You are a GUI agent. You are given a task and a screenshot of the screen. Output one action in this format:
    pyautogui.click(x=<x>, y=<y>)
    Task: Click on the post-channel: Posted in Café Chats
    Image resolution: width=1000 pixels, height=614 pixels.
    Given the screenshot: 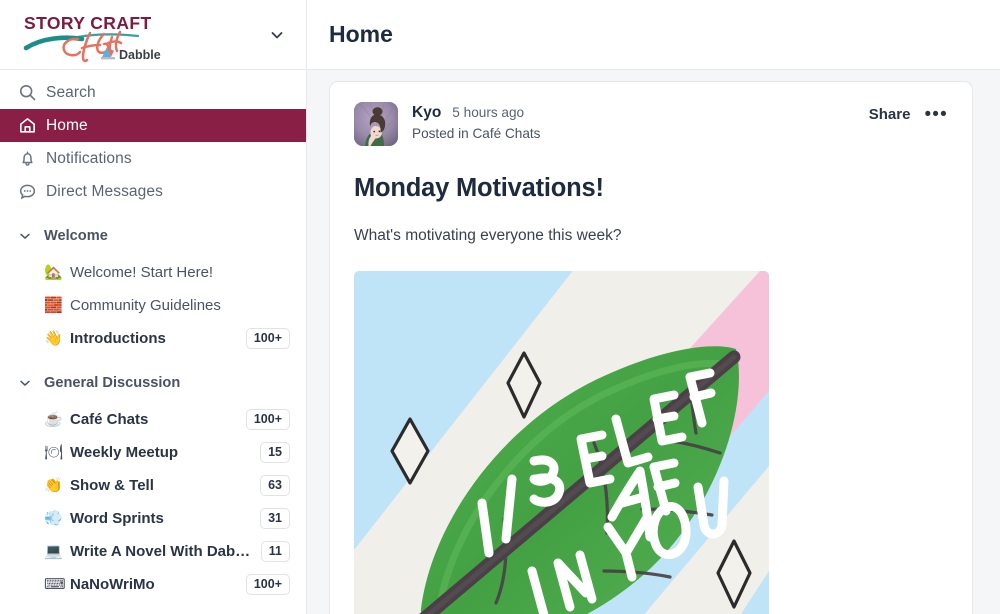 What is the action you would take?
    pyautogui.click(x=640, y=133)
    